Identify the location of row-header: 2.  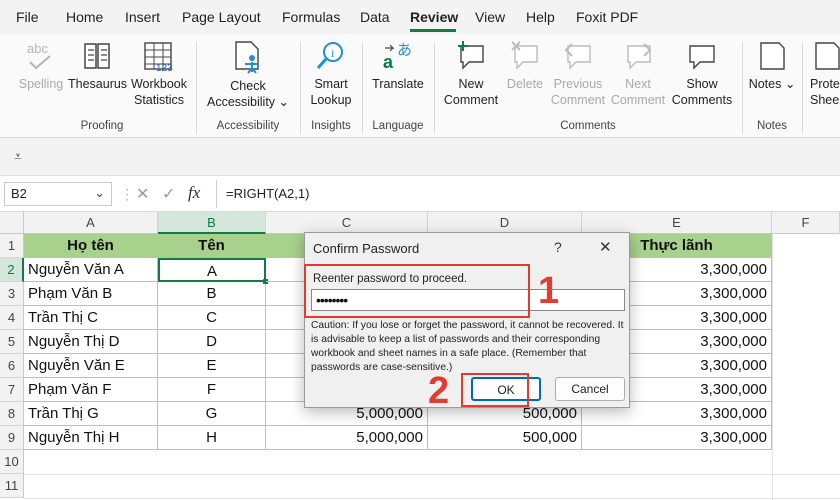
(12, 270).